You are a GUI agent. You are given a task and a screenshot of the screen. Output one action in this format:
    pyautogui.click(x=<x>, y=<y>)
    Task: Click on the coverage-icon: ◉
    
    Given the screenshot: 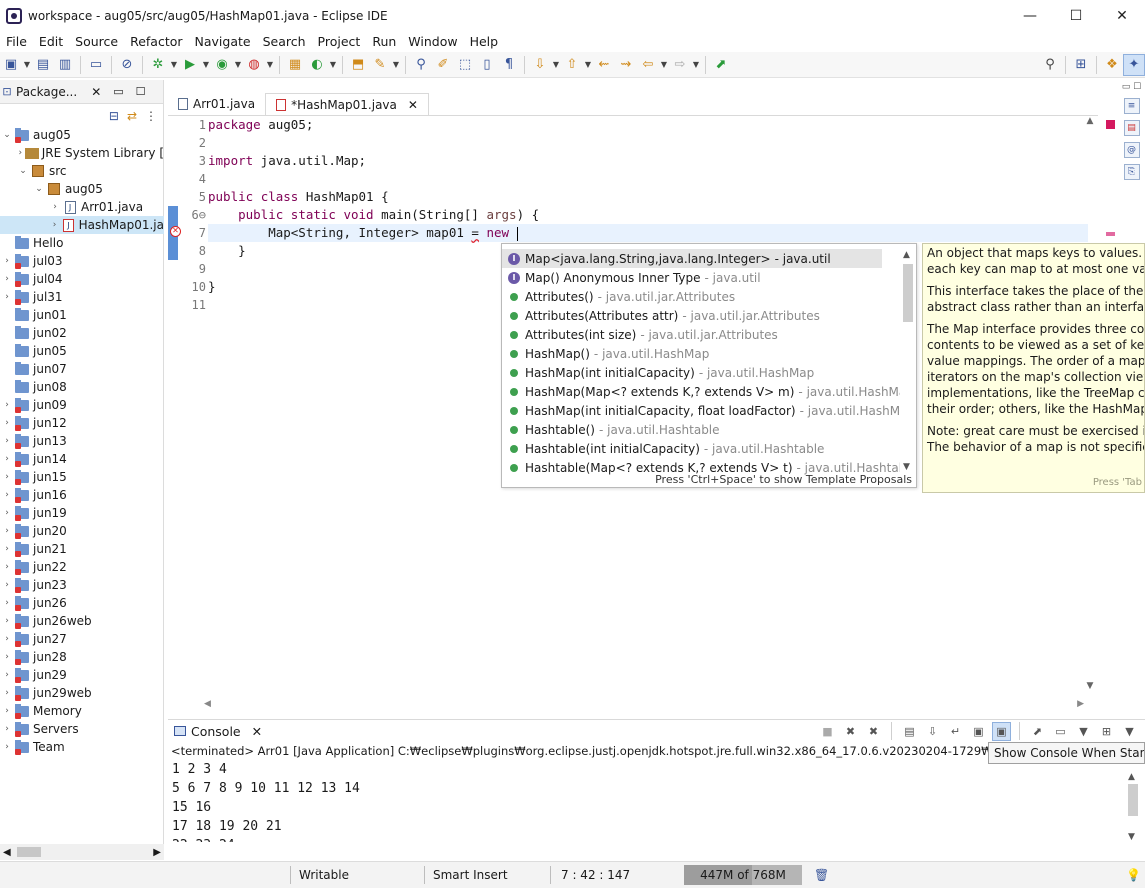 What is the action you would take?
    pyautogui.click(x=222, y=65)
    